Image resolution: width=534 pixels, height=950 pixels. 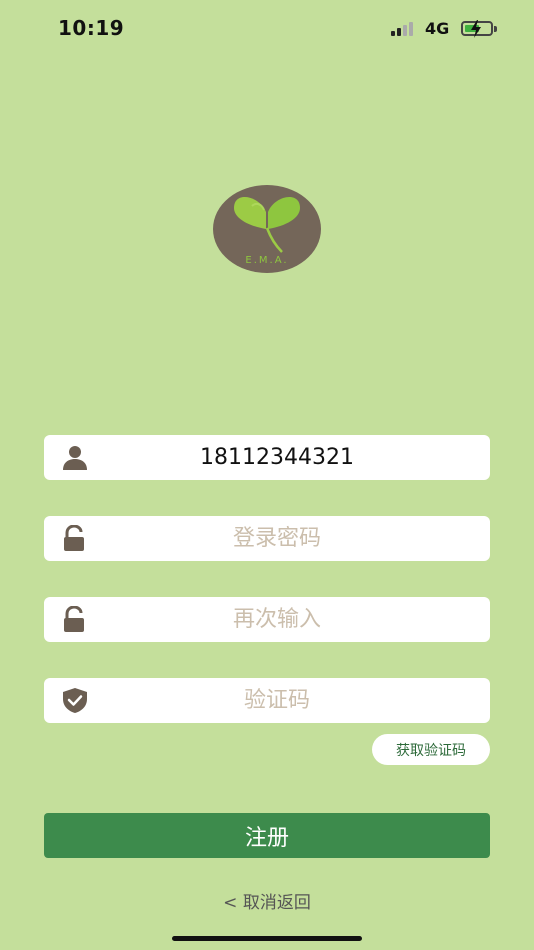 I want to click on phone-field, so click(x=267, y=457).